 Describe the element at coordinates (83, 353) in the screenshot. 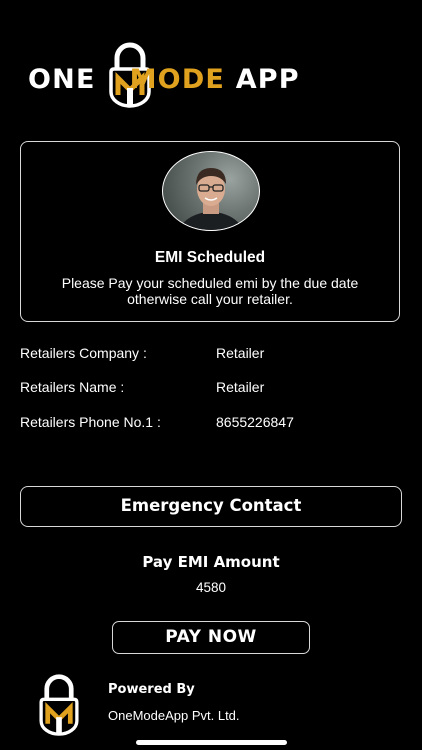

I see `retailer-company-label: Retailers Company :` at that location.